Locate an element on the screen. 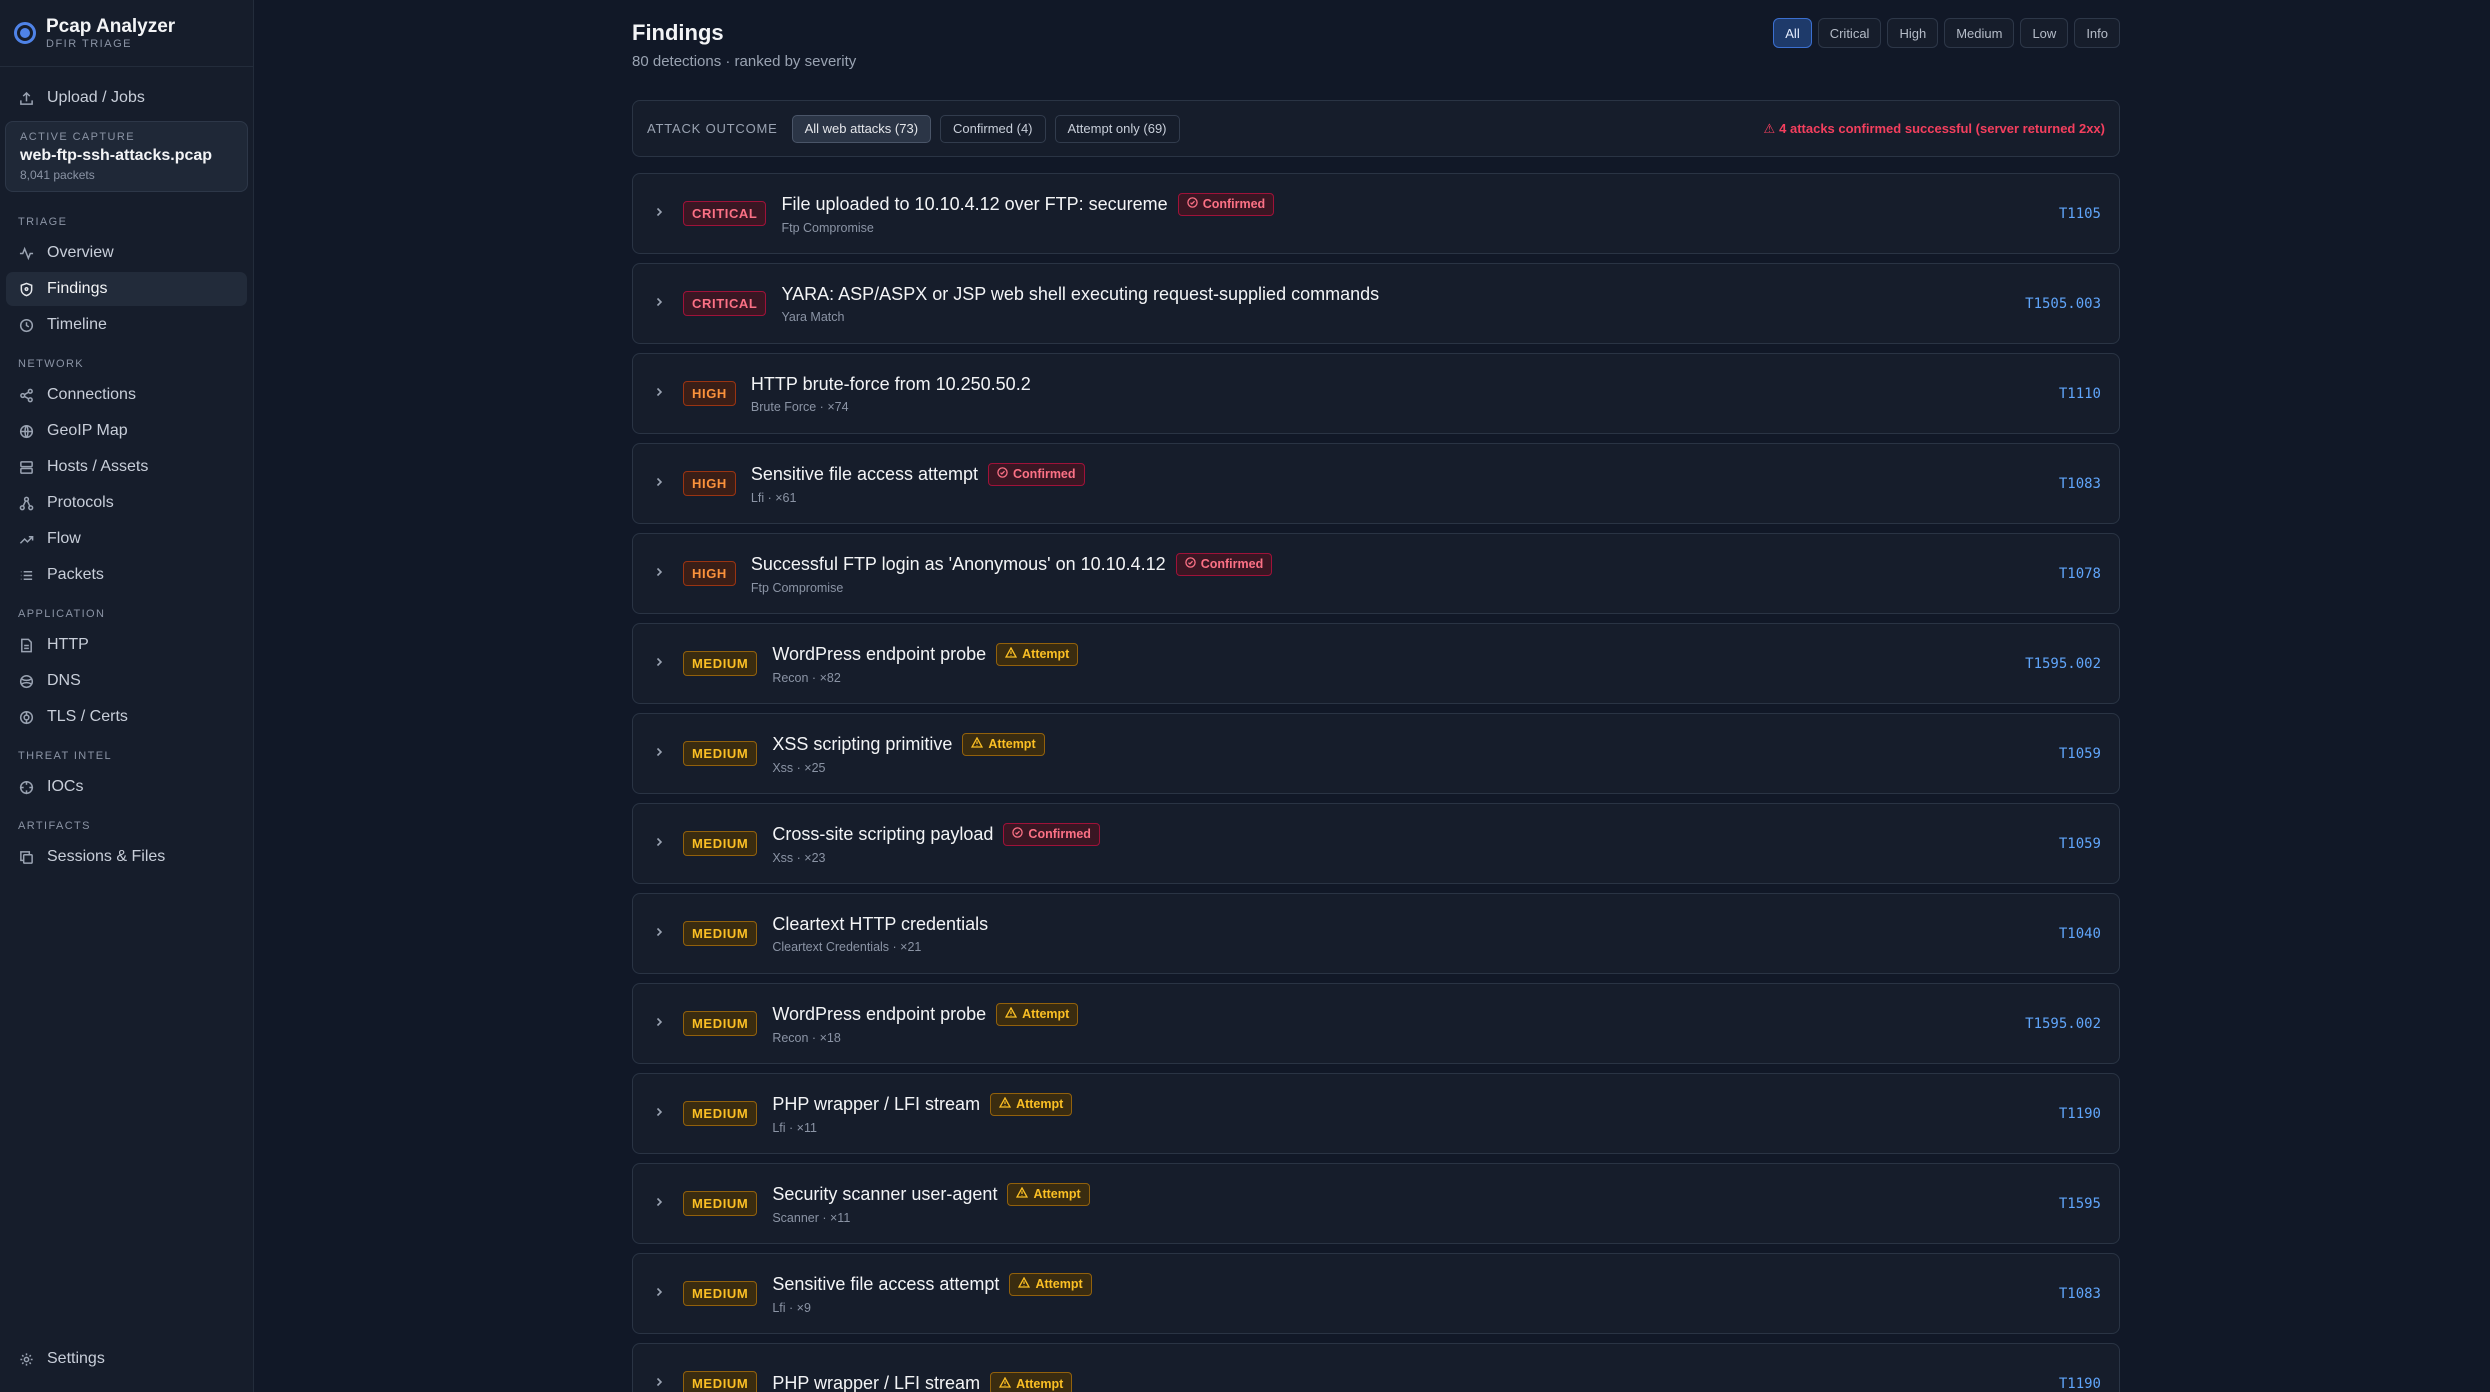  mitre-technique-link: T1078 is located at coordinates (2080, 574).